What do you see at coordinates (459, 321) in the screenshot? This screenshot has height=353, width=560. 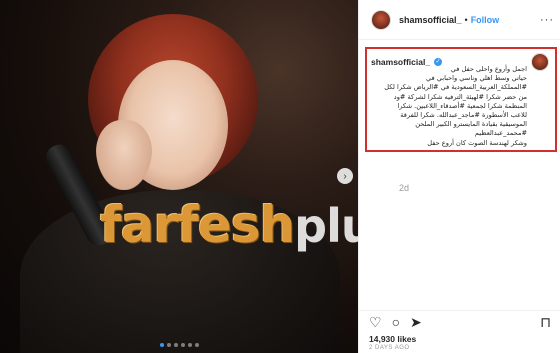 I see `action-bar: ♡ ○ ➤ ⊓` at bounding box center [459, 321].